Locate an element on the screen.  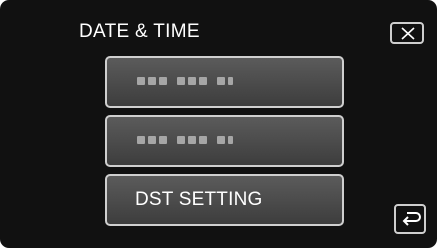
dst-setting-button: DST SETTING is located at coordinates (224, 200).